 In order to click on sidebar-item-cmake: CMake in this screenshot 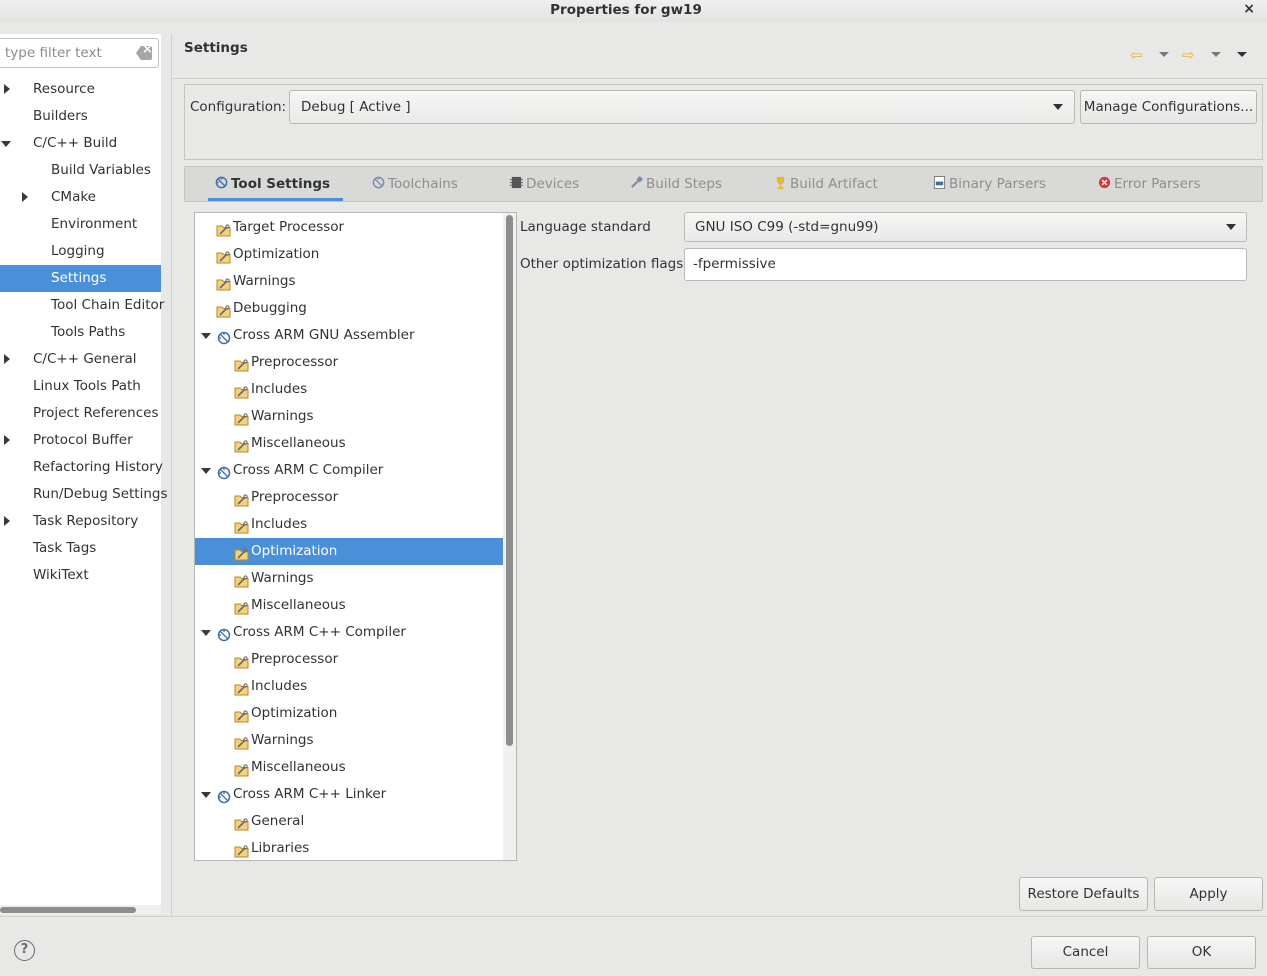, I will do `click(80, 197)`.